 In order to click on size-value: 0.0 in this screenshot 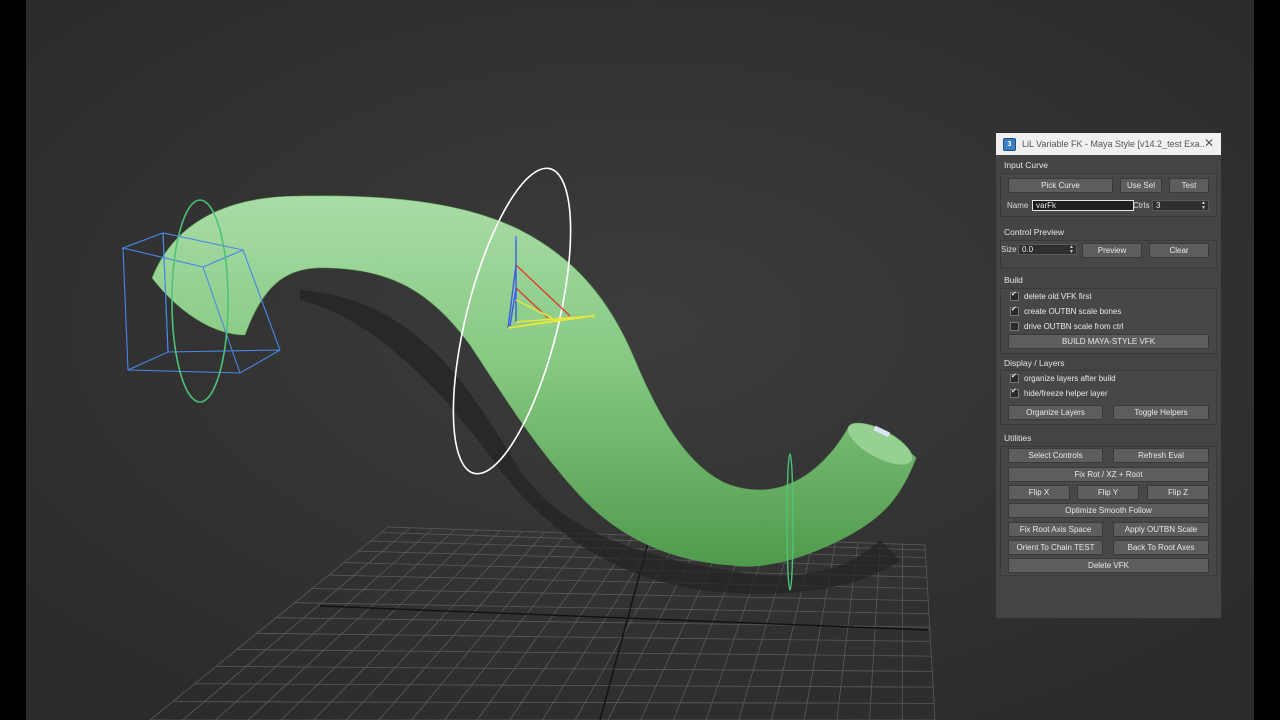, I will do `click(1028, 249)`.